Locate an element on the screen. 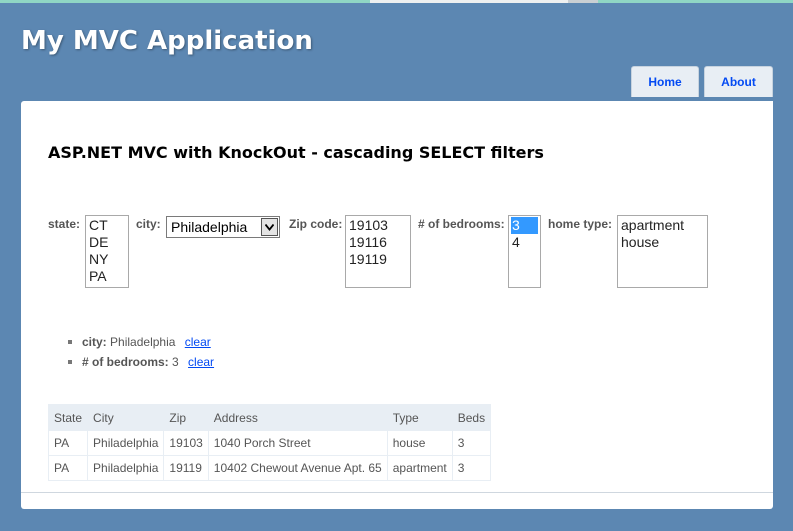 Image resolution: width=793 pixels, height=531 pixels. state-listbox: CT DE NY PA is located at coordinates (107, 251).